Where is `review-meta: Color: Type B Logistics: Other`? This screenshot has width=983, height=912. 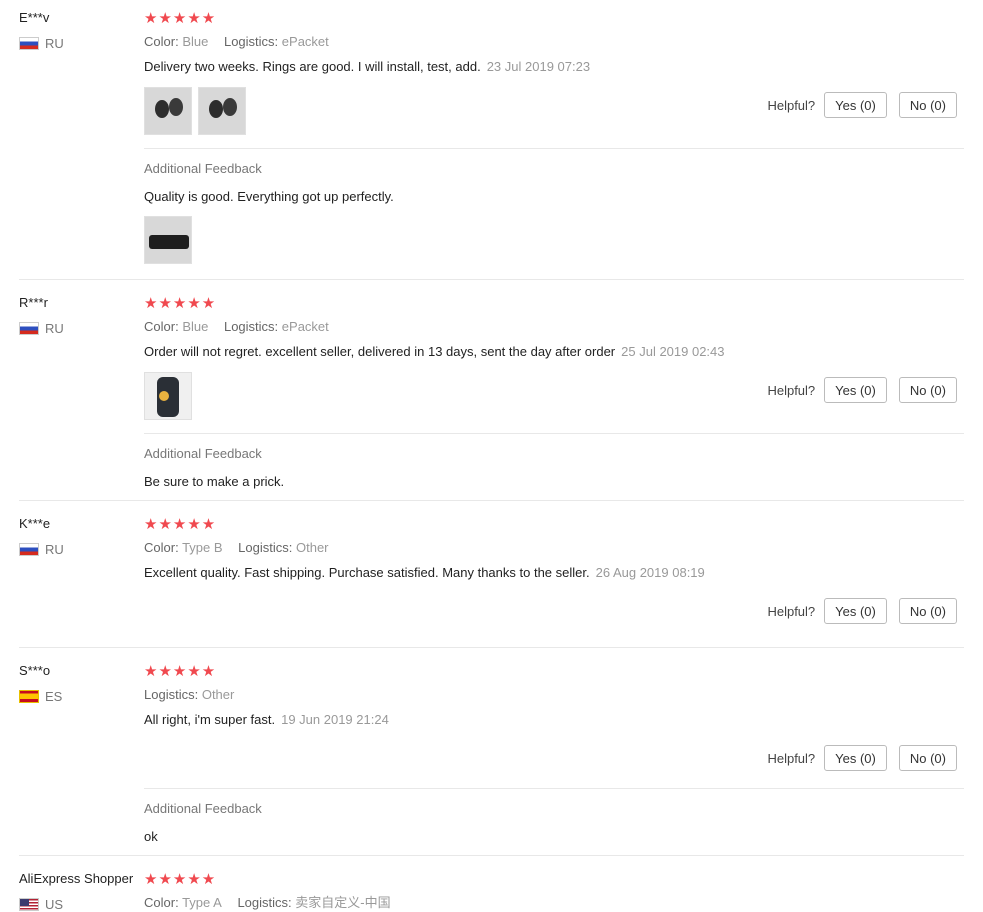 review-meta: Color: Type B Logistics: Other is located at coordinates (550, 548).